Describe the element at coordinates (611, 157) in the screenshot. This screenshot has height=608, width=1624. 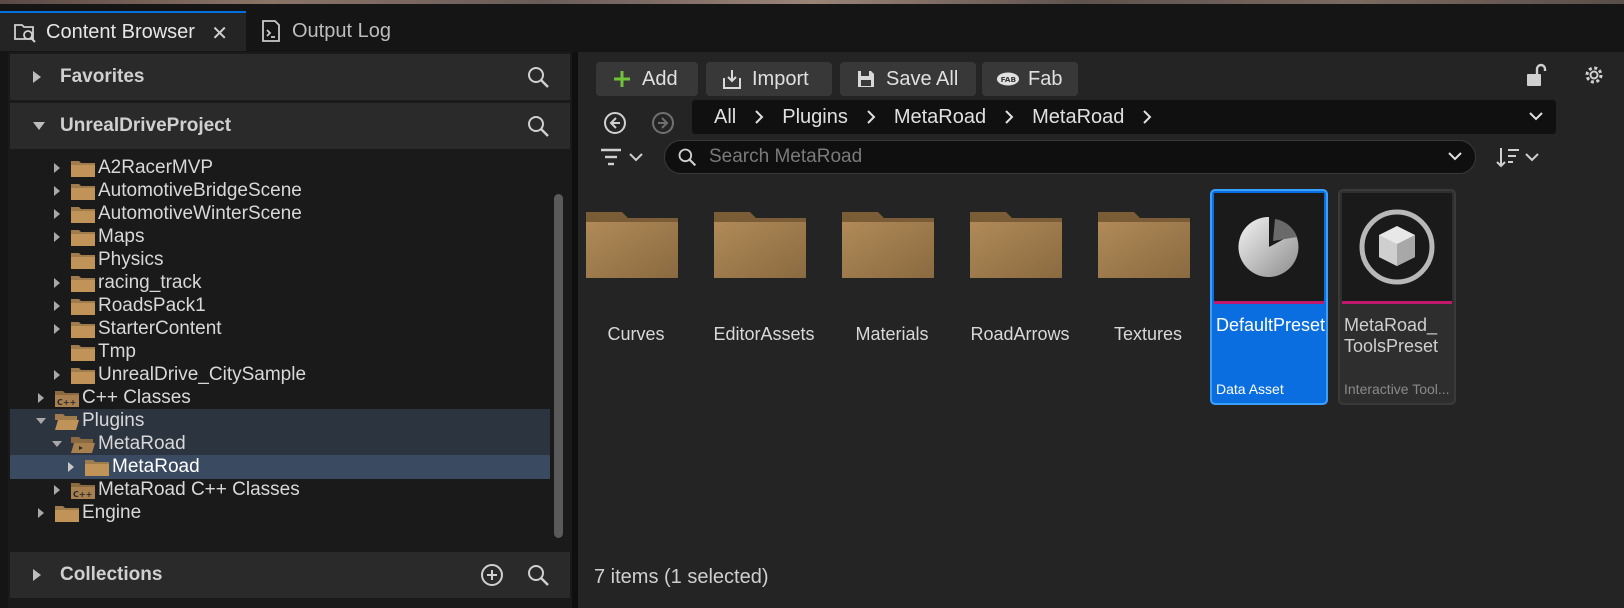
I see `filter-icon` at that location.